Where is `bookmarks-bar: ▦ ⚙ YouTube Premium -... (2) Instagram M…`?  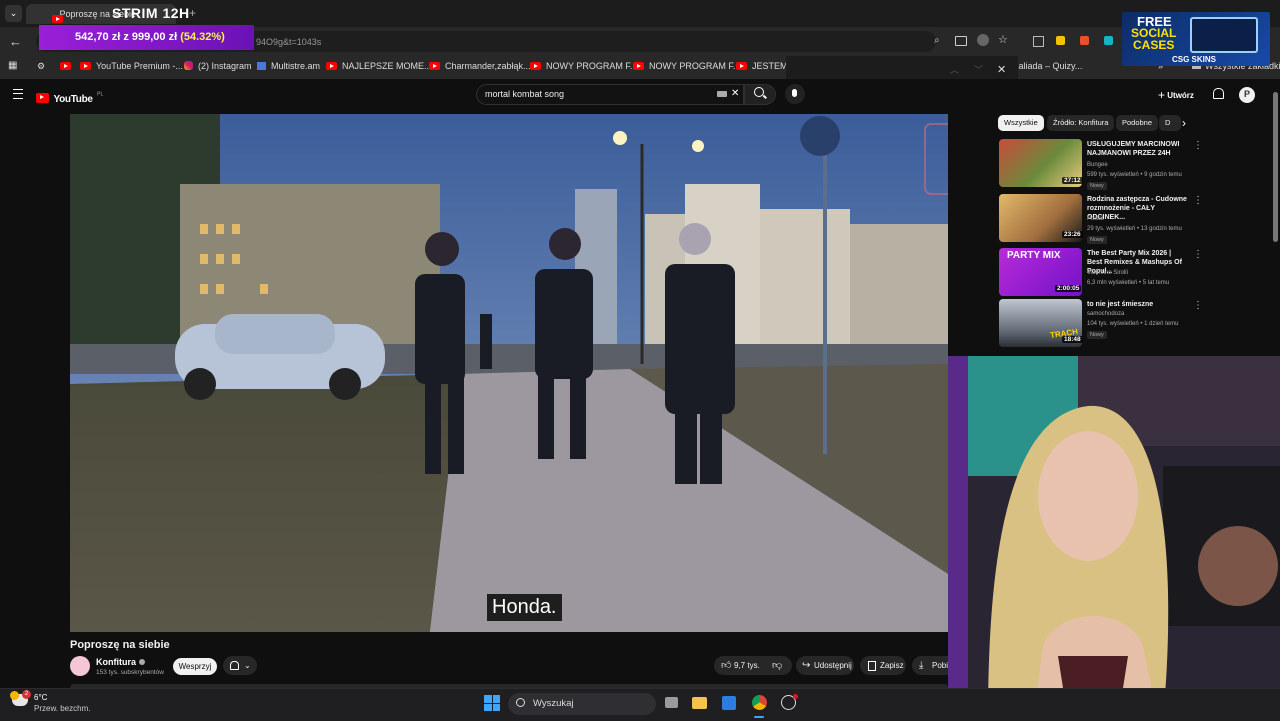
bookmarks-bar: ▦ ⚙ YouTube Premium -... (2) Instagram M… is located at coordinates (640, 68).